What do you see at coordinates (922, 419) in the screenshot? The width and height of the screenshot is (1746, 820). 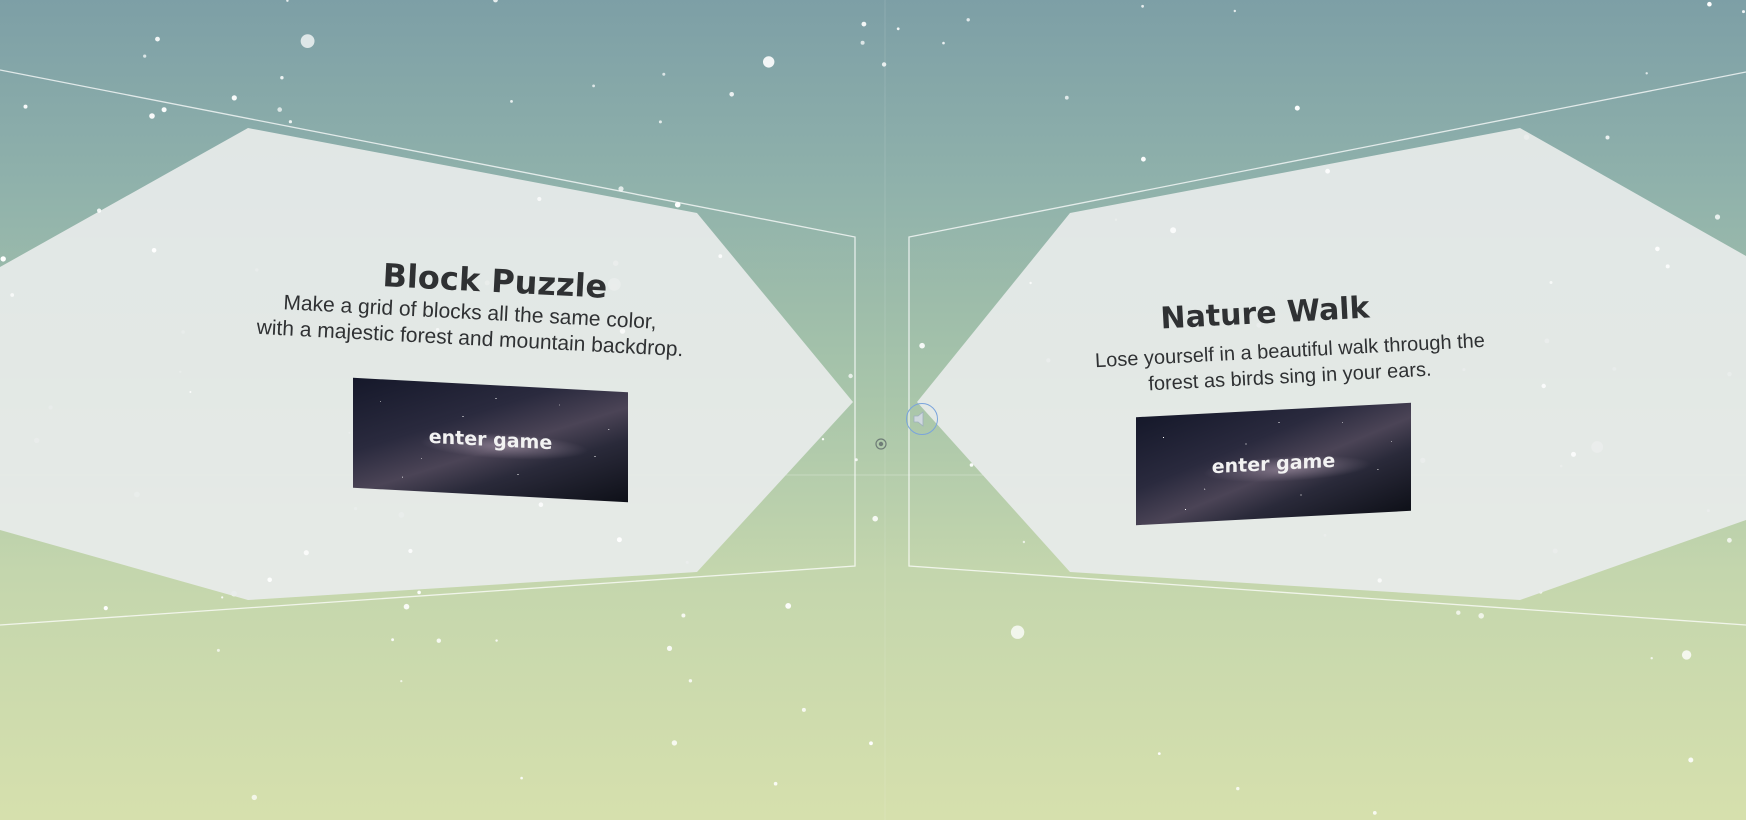 I see `speaker-icon` at bounding box center [922, 419].